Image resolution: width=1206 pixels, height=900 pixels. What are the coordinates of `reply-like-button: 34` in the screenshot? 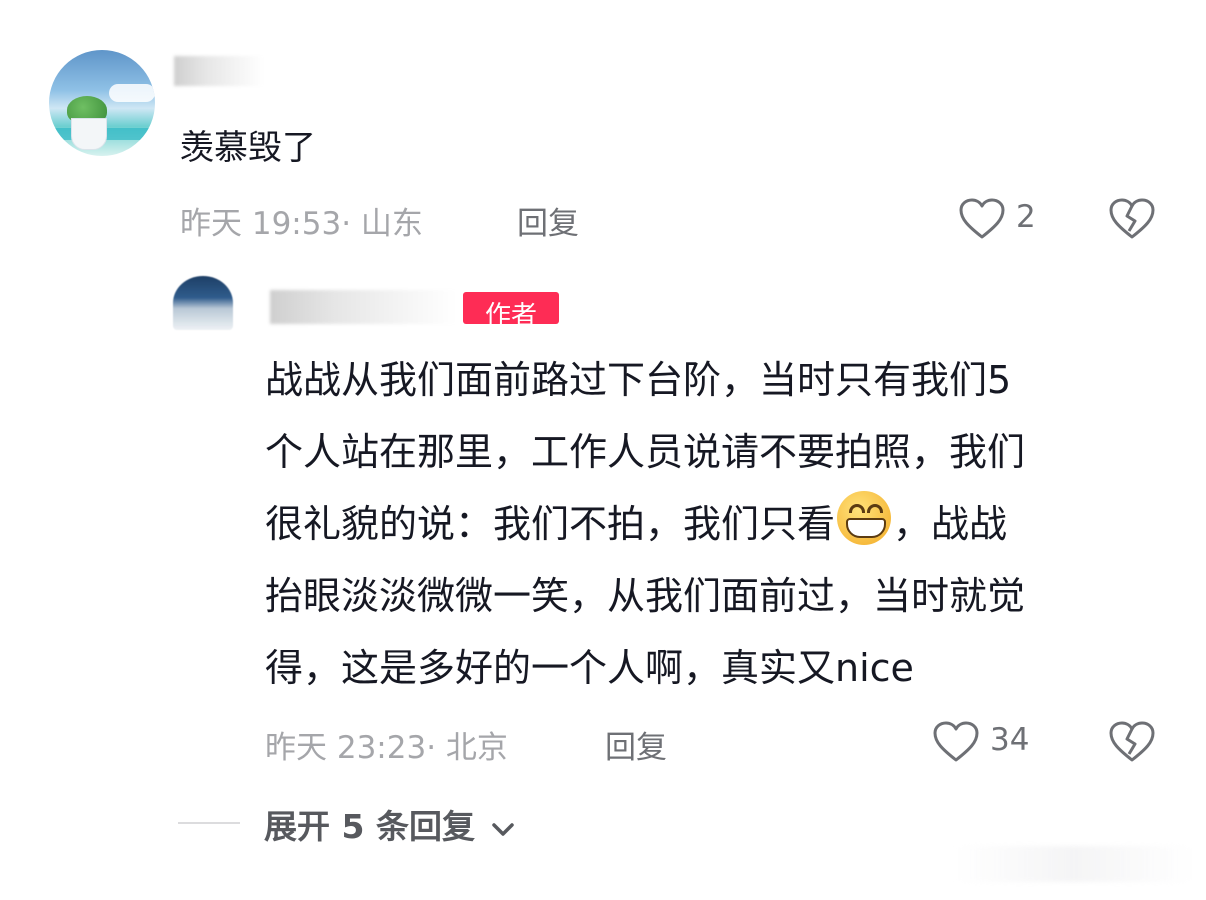 It's located at (987, 741).